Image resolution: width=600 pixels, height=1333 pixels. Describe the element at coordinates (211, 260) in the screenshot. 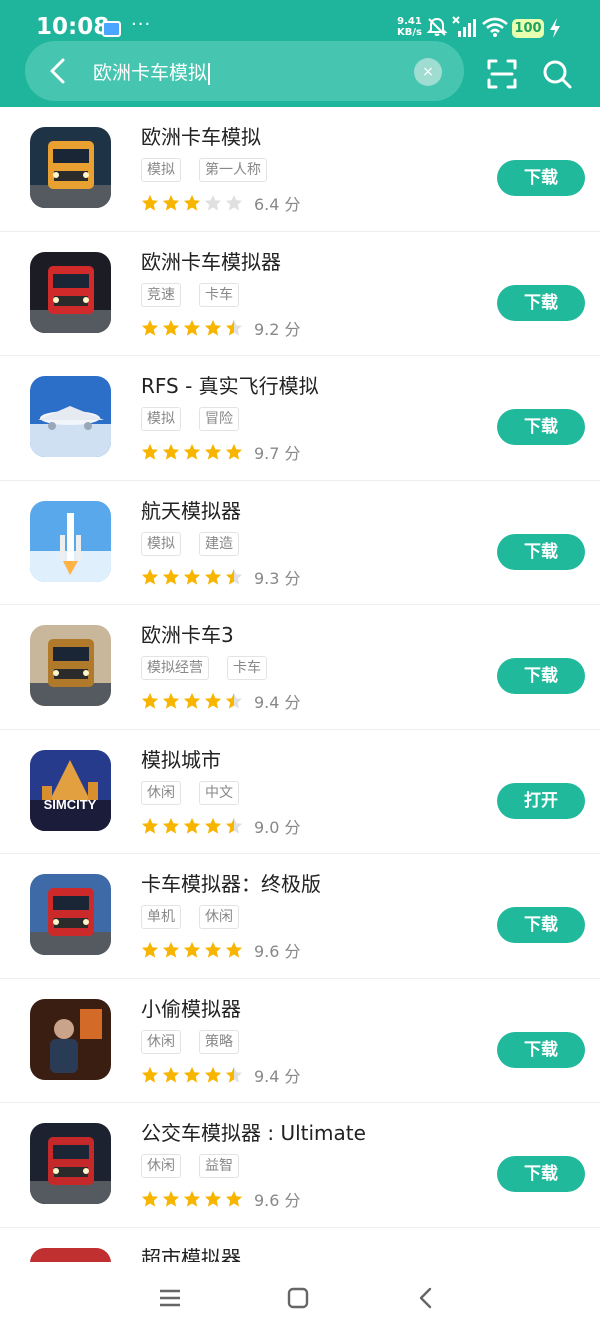

I see `app-name: 欧洲卡车模拟器` at that location.